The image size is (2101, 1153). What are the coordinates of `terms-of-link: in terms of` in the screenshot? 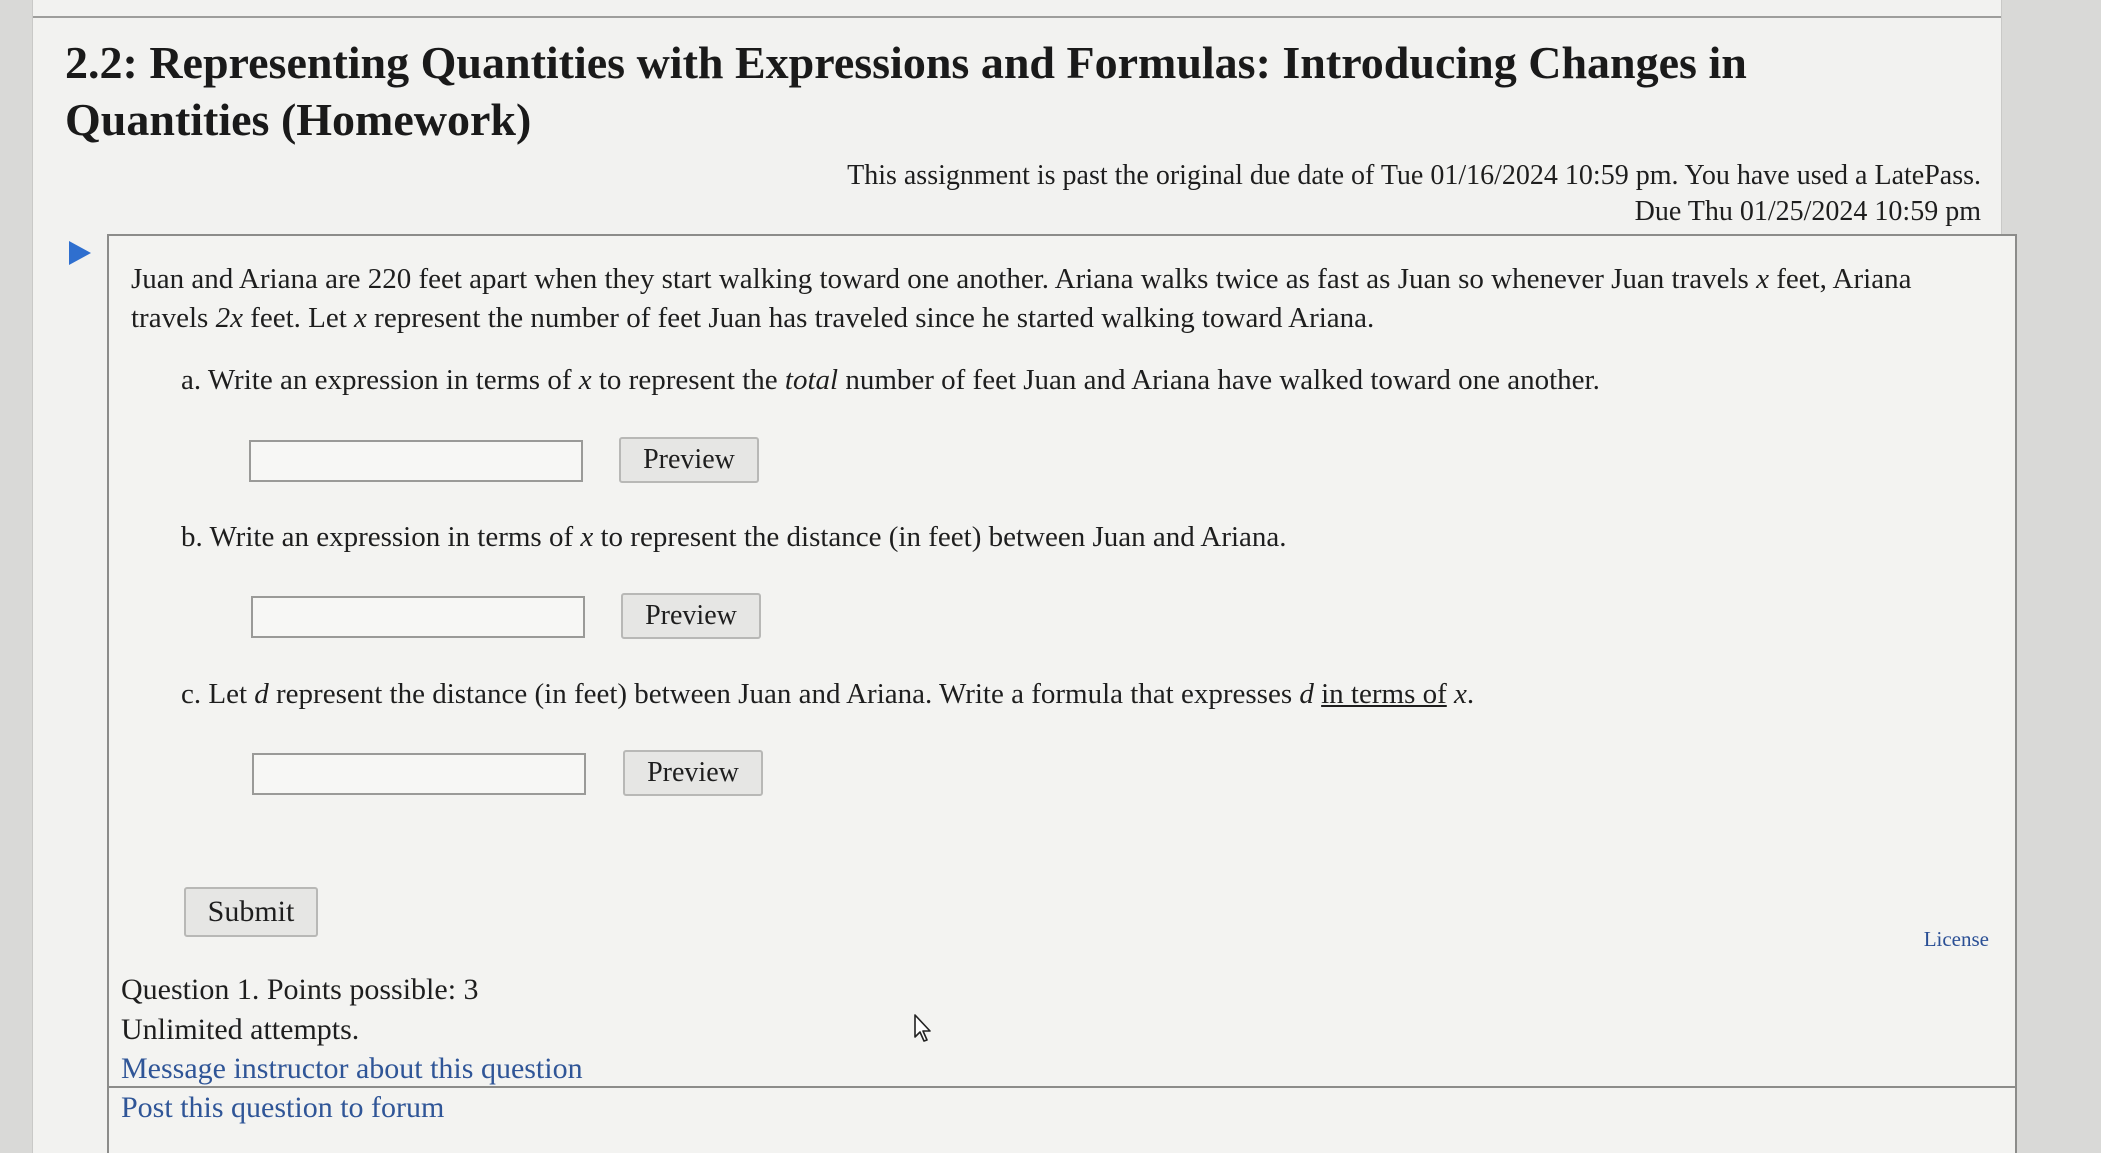 It's located at (1384, 694).